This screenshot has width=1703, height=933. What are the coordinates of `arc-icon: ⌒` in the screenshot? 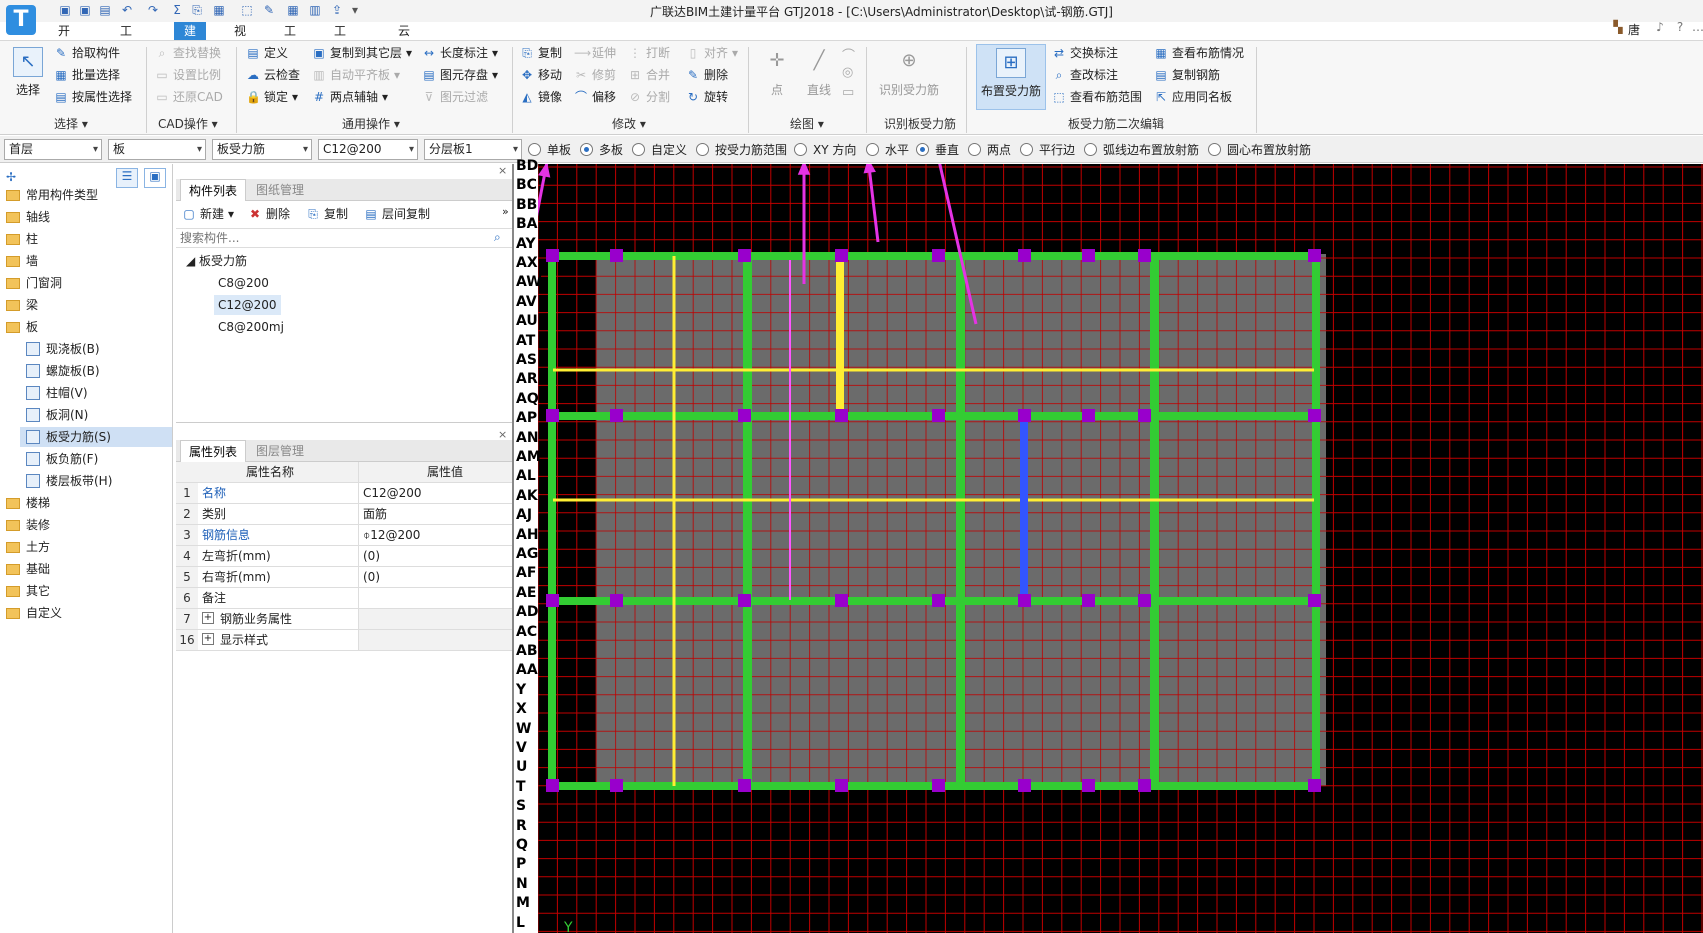 It's located at (848, 54).